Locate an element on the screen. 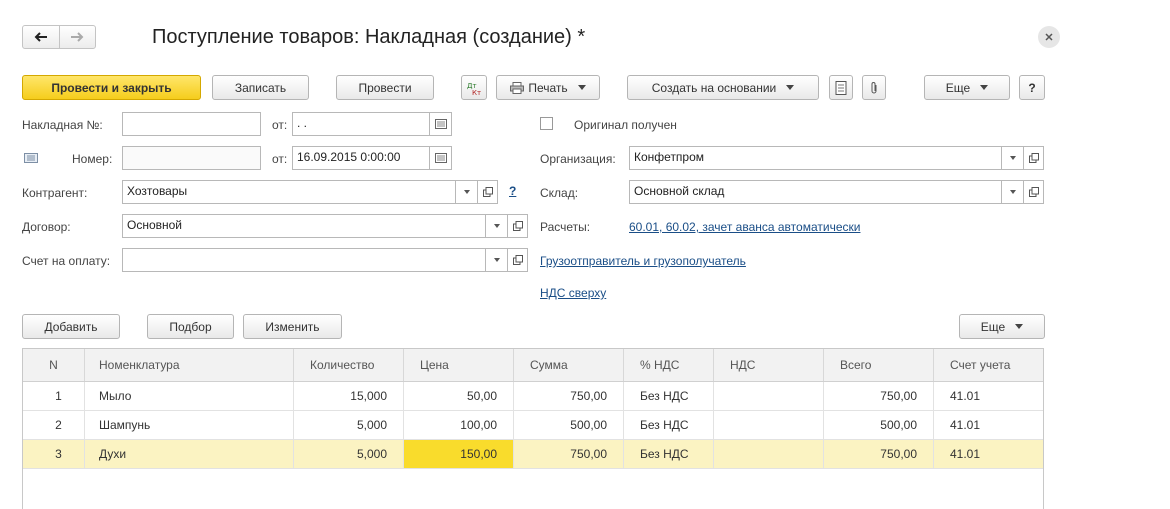  settlements-link: 60.01, 60.02, зачет аванса автоматически is located at coordinates (744, 227).